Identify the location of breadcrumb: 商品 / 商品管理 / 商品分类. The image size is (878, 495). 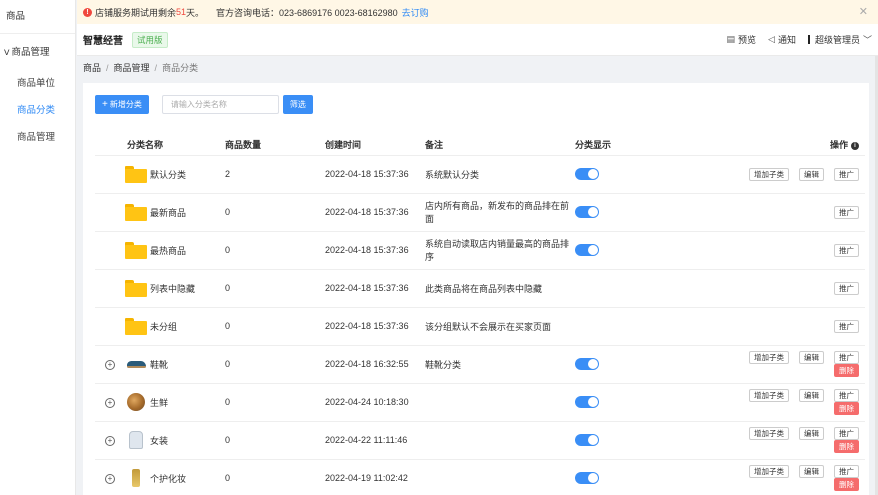
(141, 68).